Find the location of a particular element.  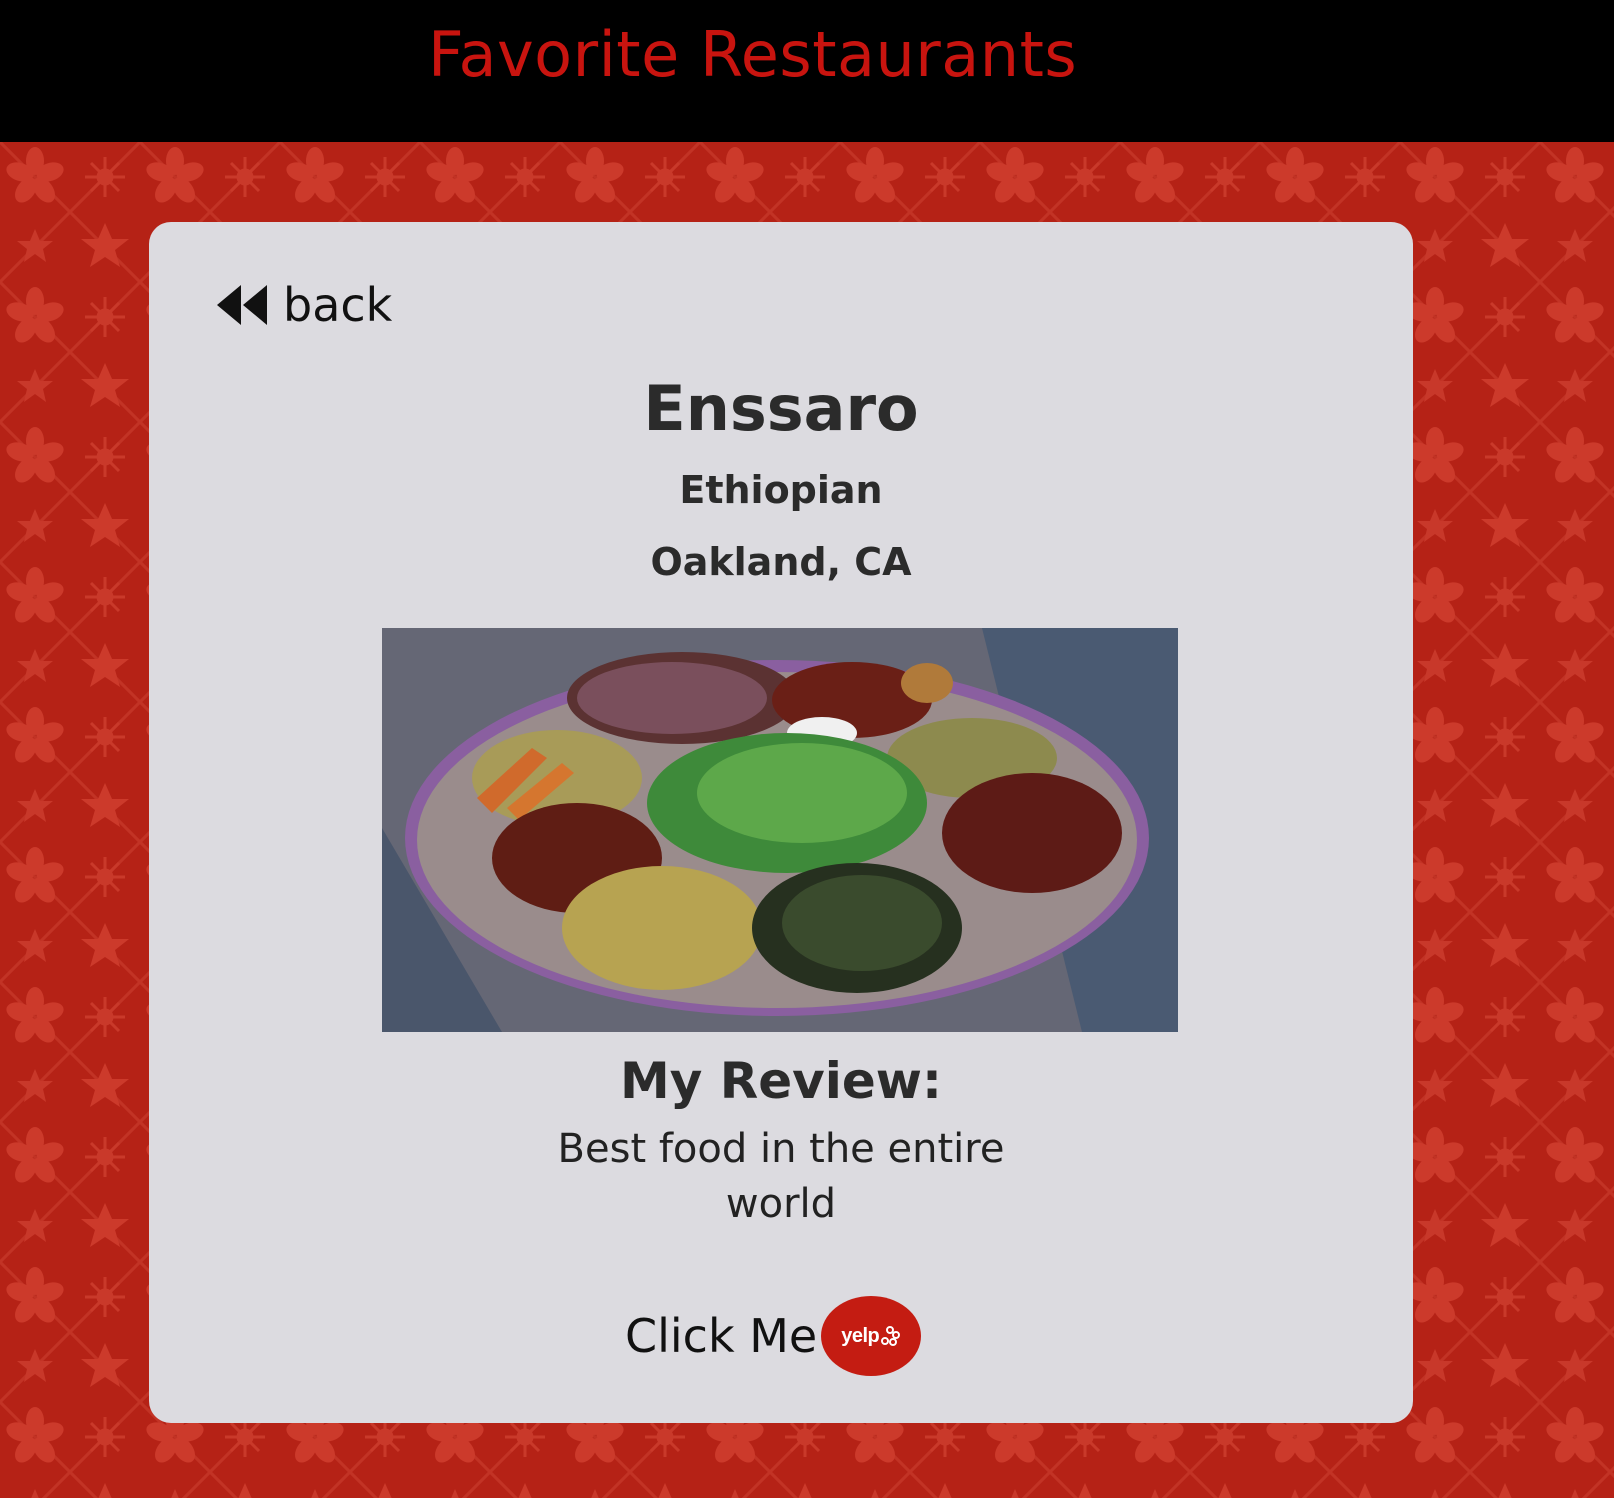

yelp-burst-icon is located at coordinates (891, 1336).